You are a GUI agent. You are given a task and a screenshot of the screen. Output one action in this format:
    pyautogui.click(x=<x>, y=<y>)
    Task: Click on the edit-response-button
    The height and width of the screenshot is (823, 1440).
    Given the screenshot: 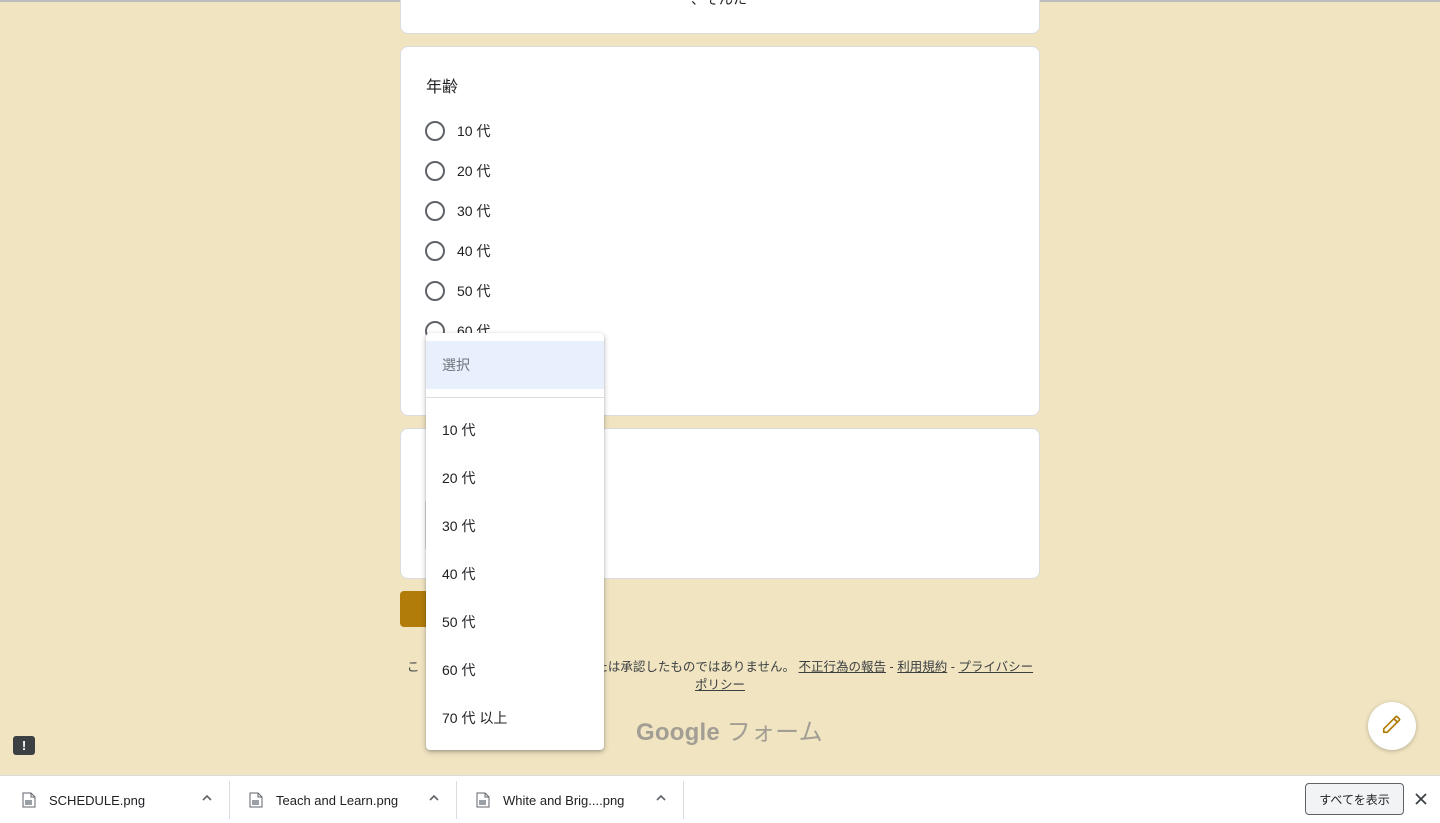 What is the action you would take?
    pyautogui.click(x=1392, y=726)
    